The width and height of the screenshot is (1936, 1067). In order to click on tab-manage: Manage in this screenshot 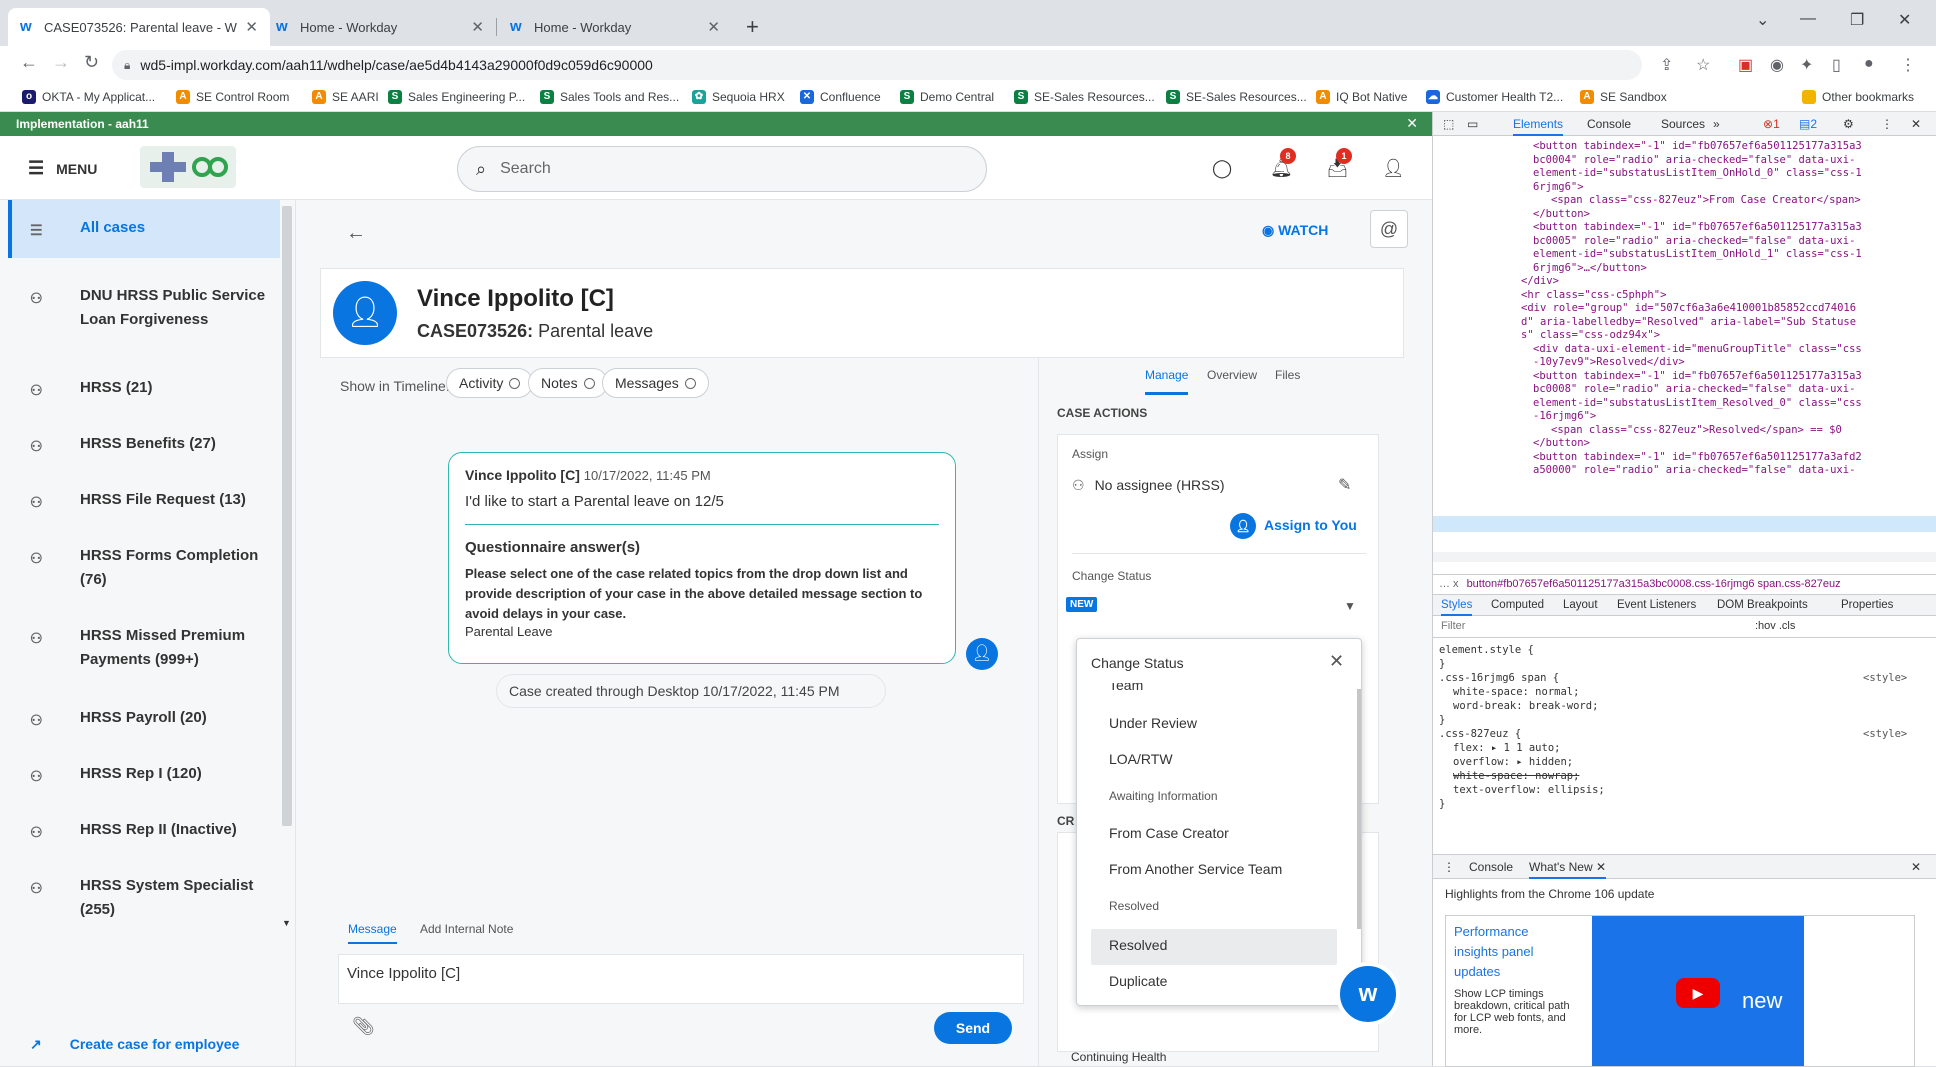, I will do `click(1167, 381)`.